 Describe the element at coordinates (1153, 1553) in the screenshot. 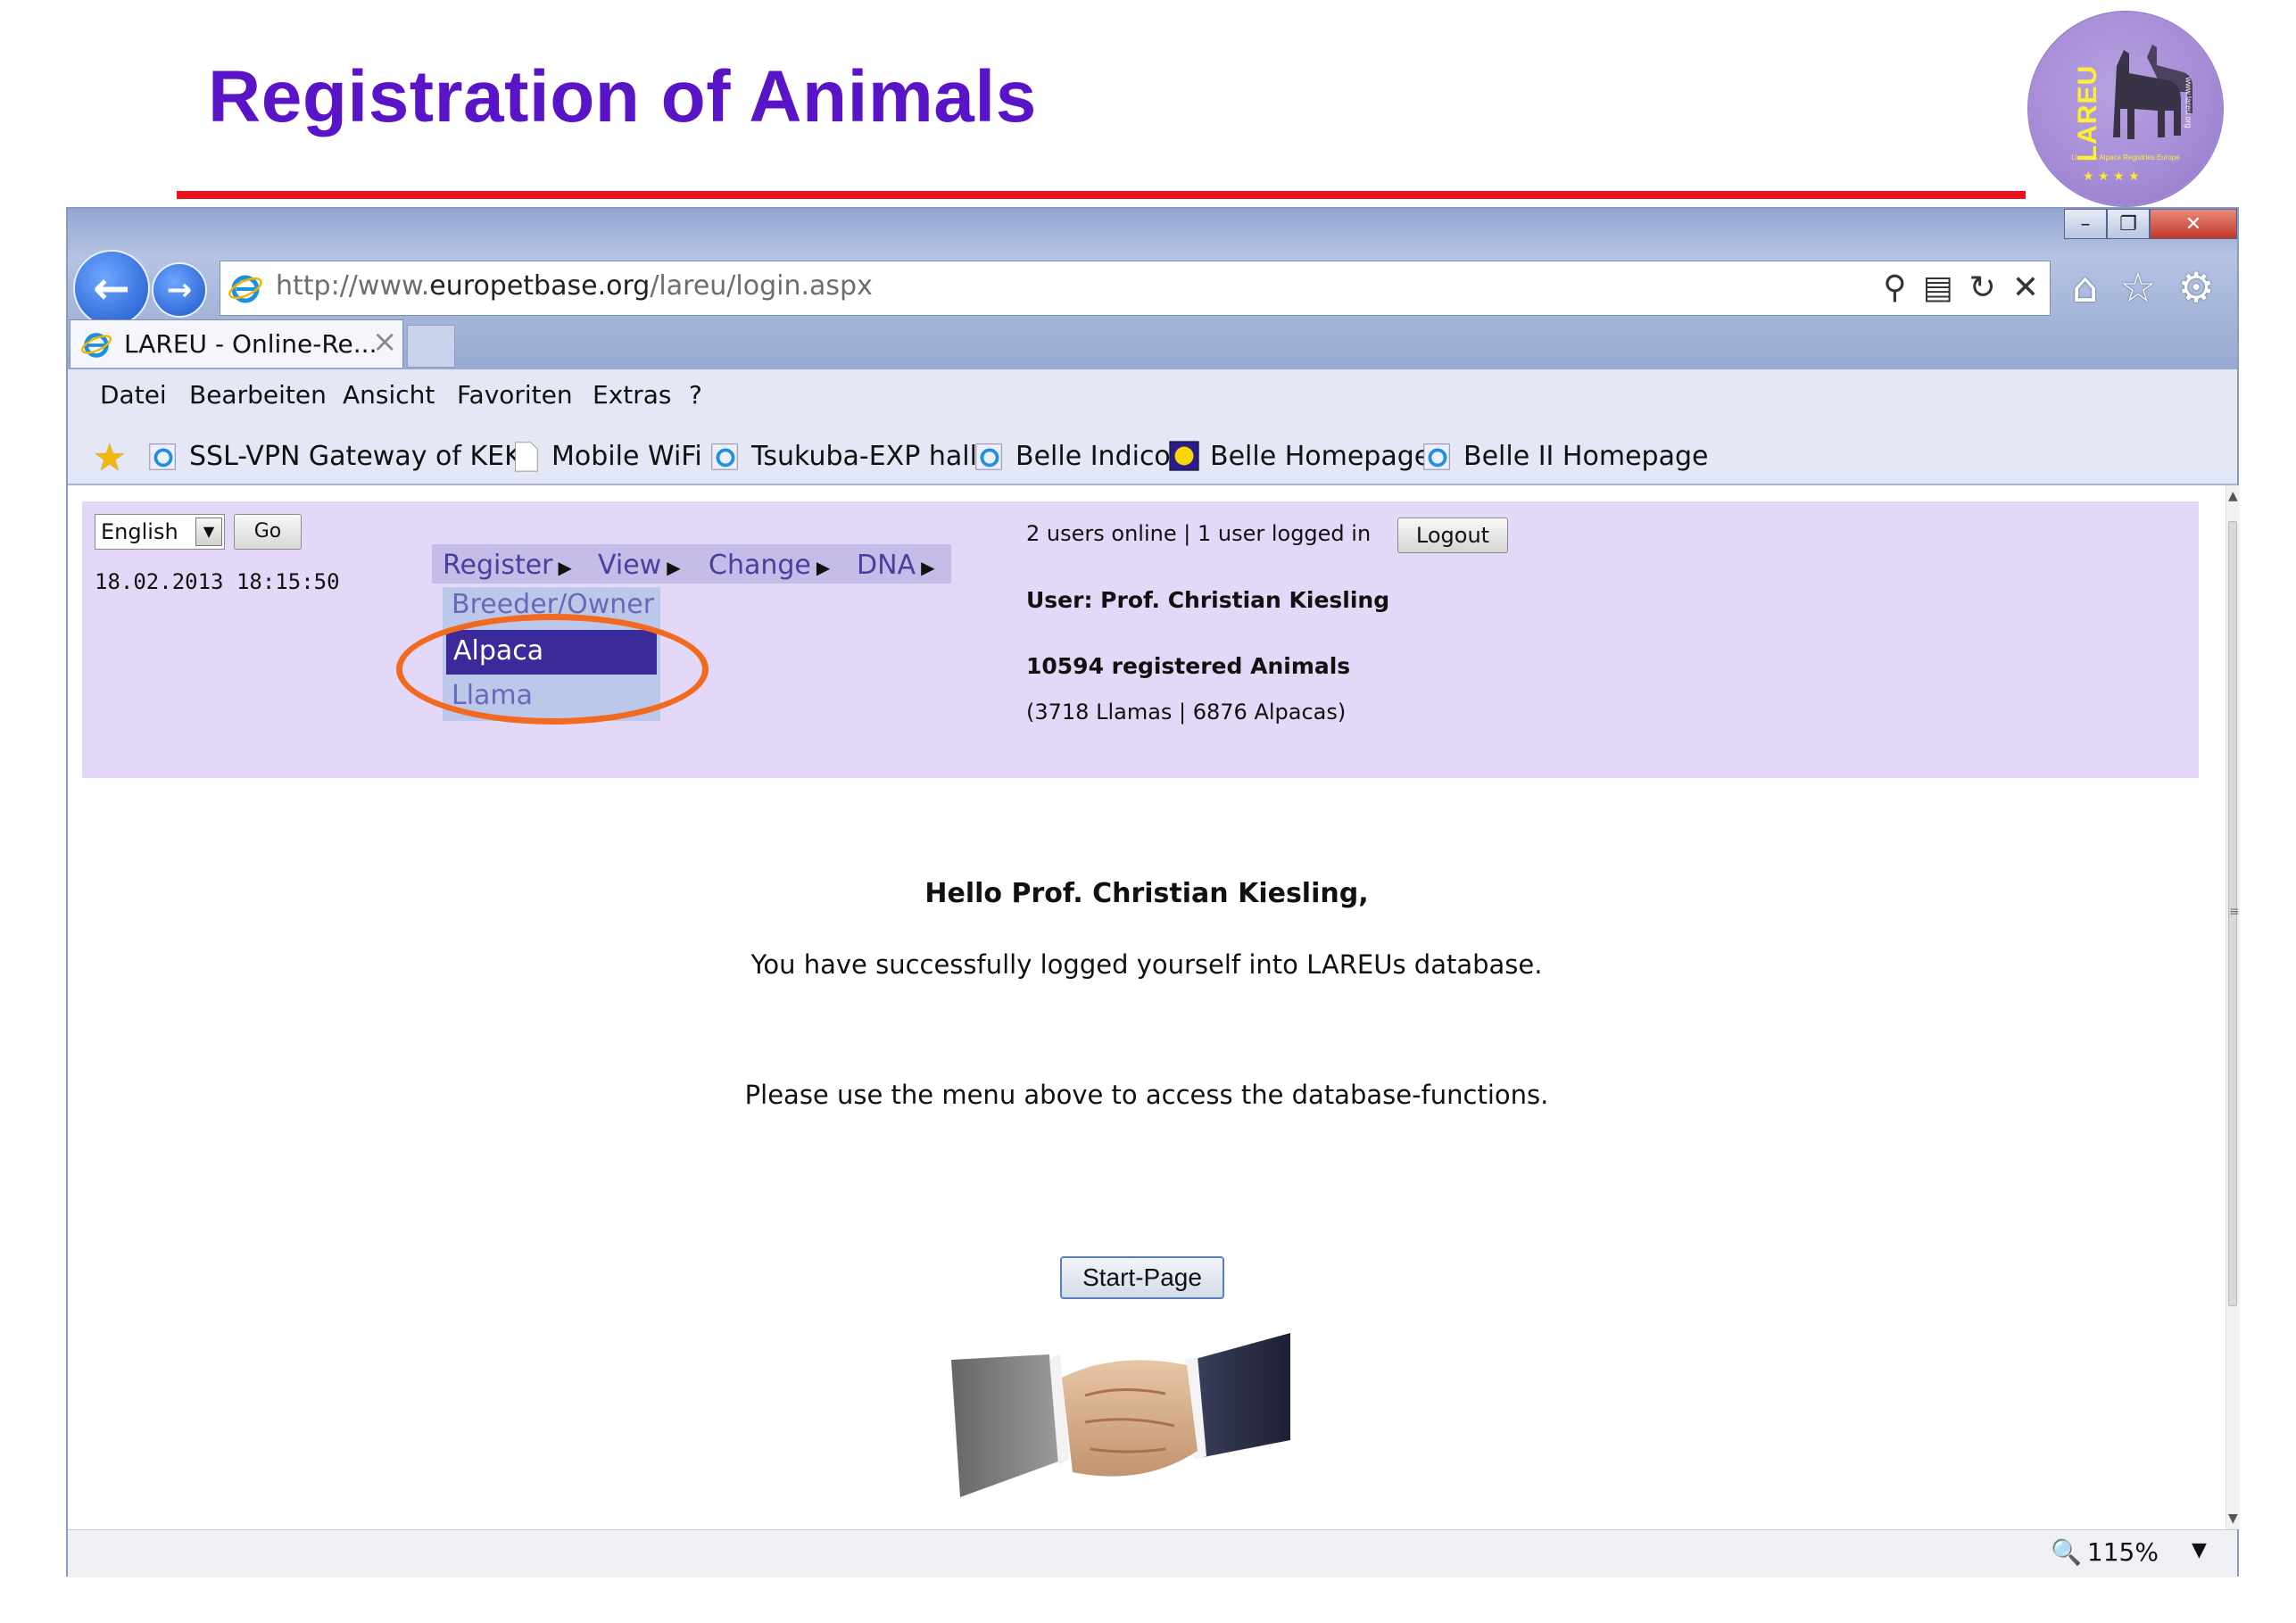

I see `status-bar: 🔍 115% ▼` at that location.